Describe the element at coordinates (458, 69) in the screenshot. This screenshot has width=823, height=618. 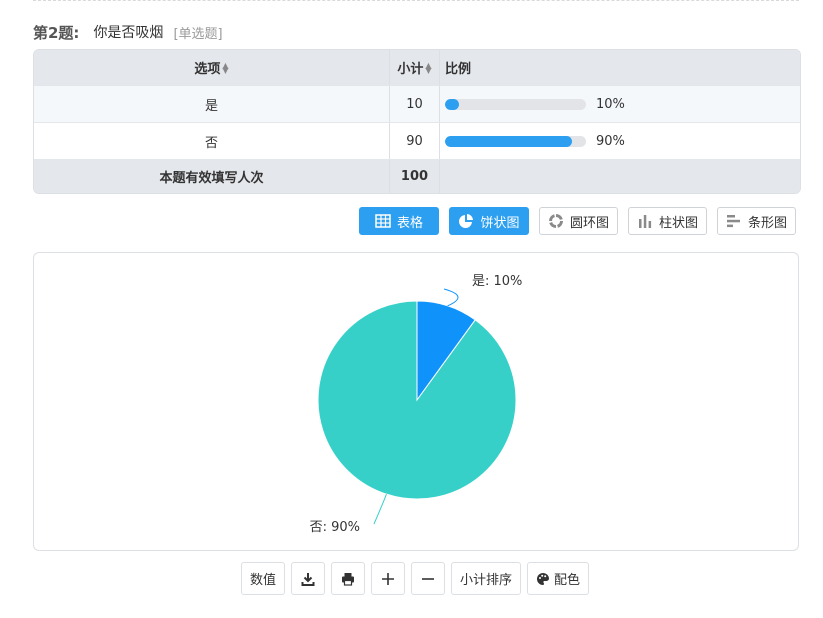
I see `ratio-header-label: 比例` at that location.